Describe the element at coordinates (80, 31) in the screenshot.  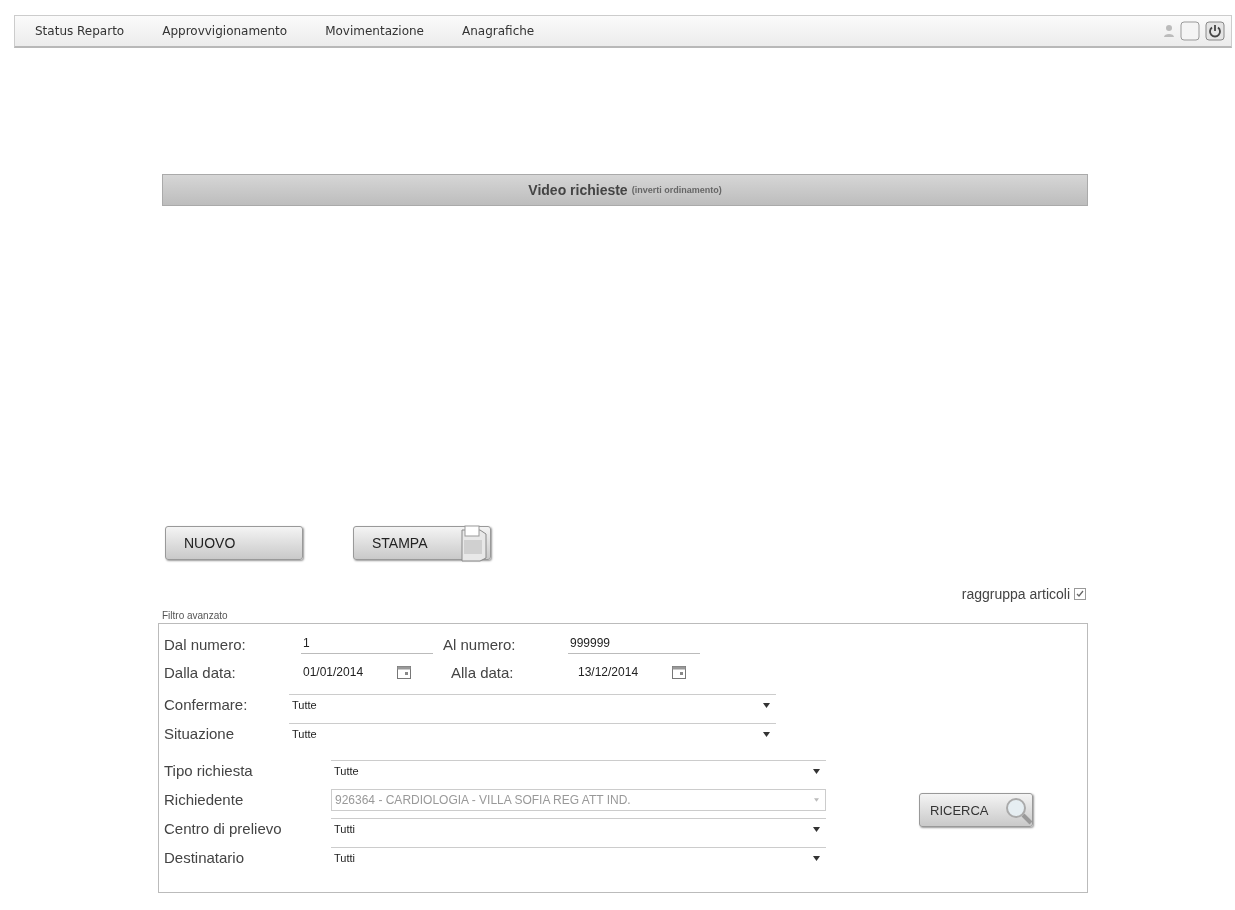
I see `menu-item: Status Reparto` at that location.